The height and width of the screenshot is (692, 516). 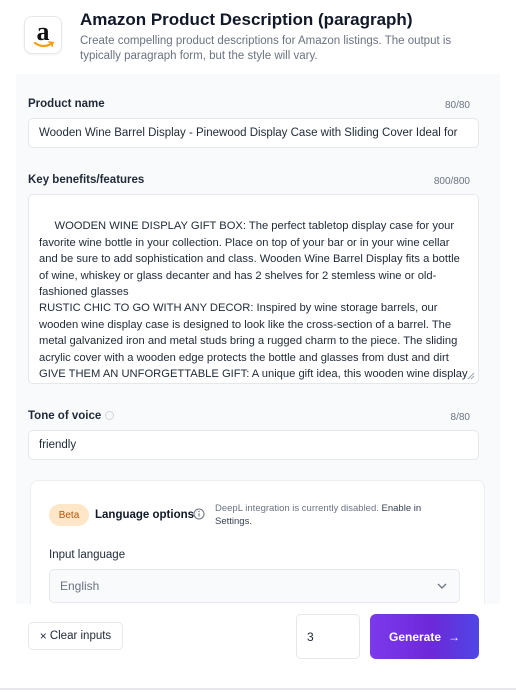 I want to click on close-icon: ×, so click(x=43, y=636).